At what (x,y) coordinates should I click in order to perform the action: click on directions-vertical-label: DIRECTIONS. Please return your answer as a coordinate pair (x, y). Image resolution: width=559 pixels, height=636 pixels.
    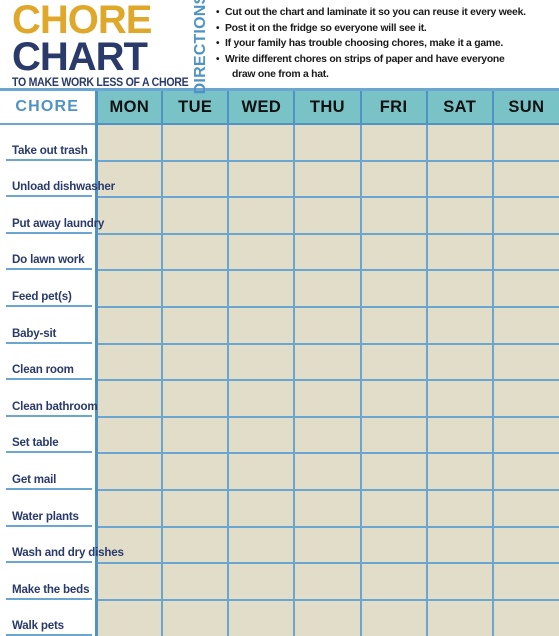
    Looking at the image, I should click on (201, 47).